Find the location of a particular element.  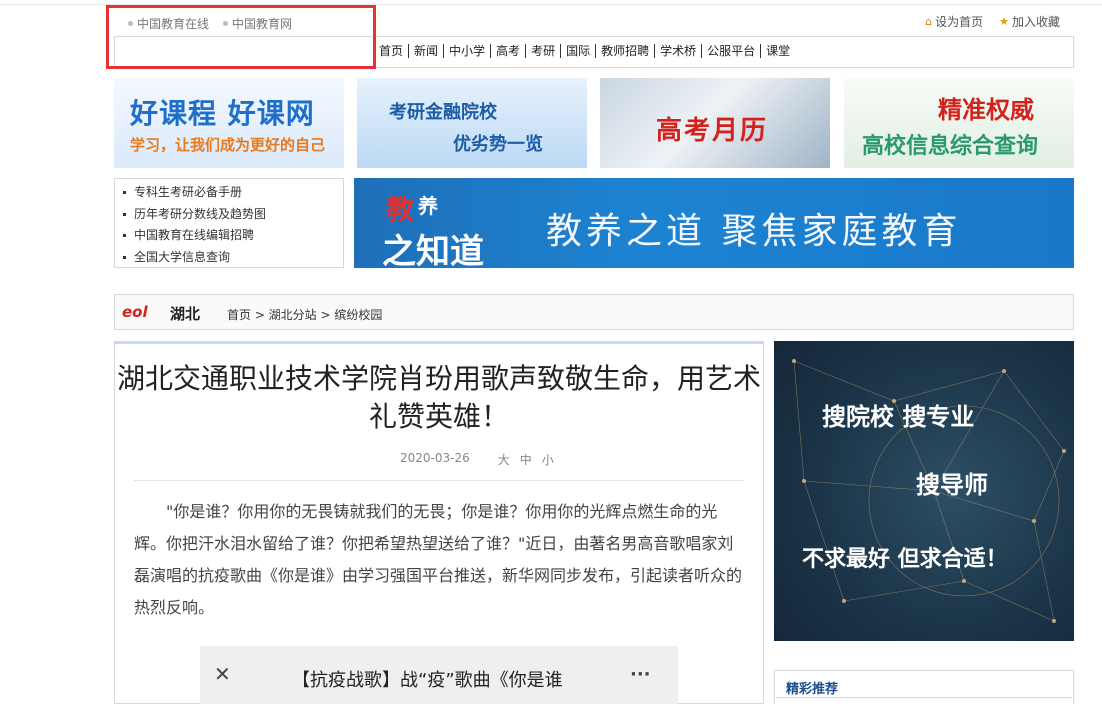

ad-line-2: 搜导师 is located at coordinates (952, 485).